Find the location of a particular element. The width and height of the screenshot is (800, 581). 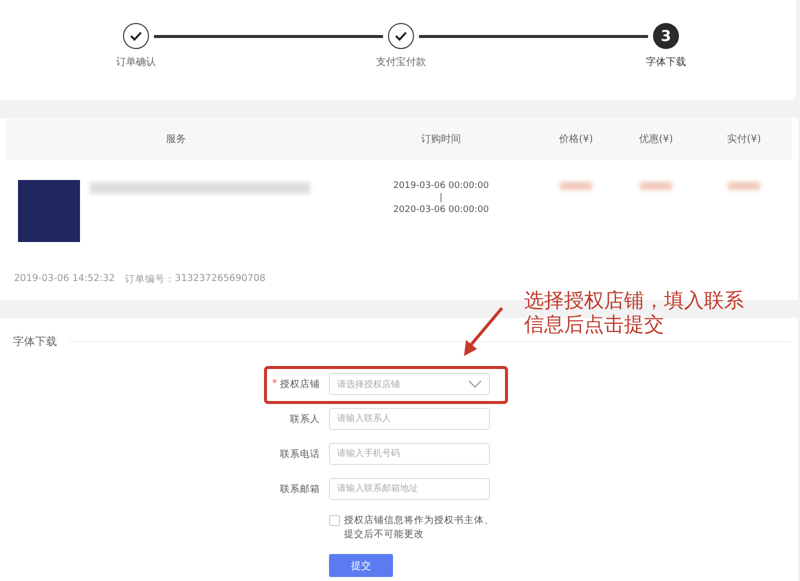

column-header: 服务 is located at coordinates (176, 139).